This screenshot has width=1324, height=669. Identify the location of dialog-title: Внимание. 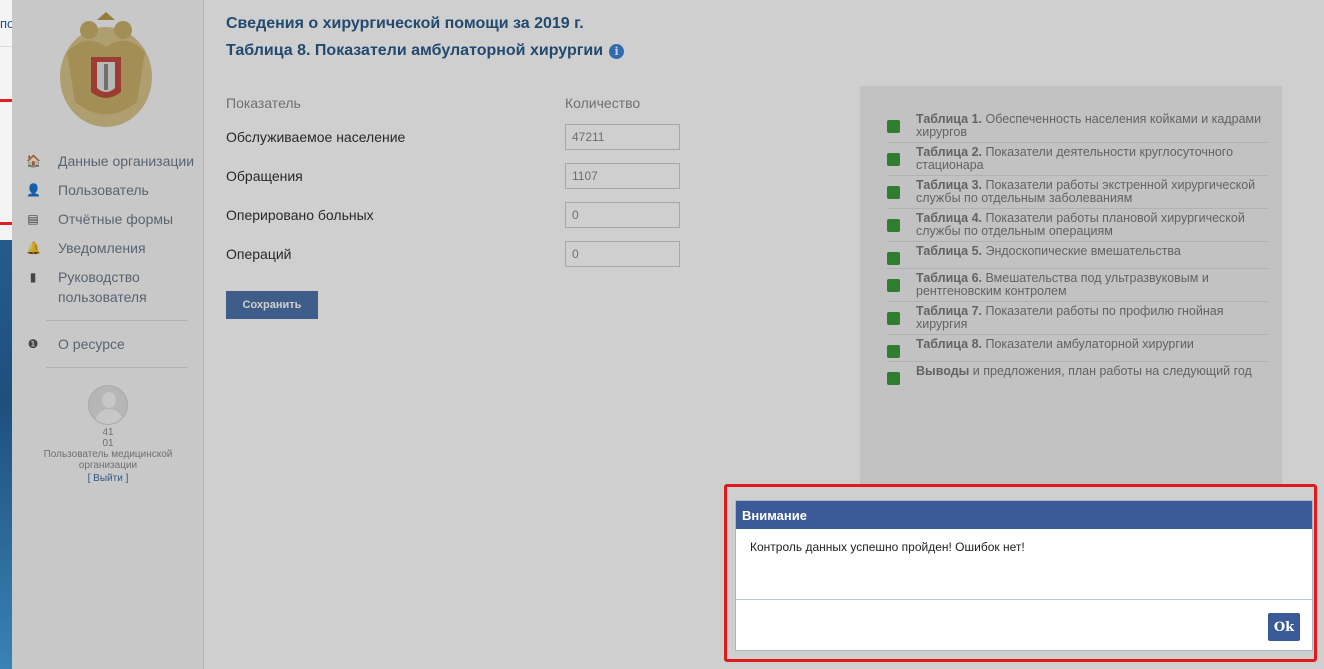
(1024, 515).